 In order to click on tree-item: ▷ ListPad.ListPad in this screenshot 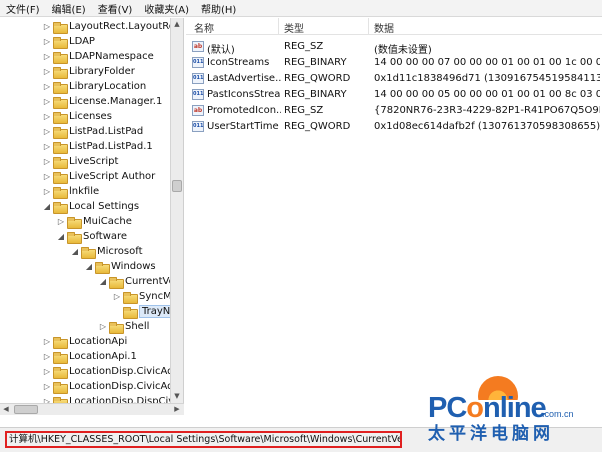, I will do `click(92, 131)`.